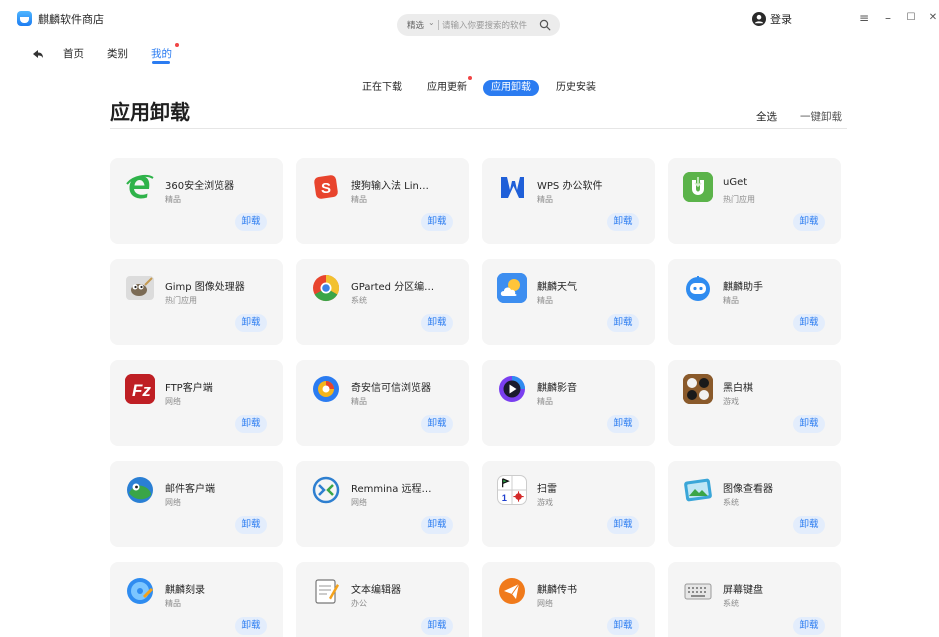 The height and width of the screenshot is (637, 939). Describe the element at coordinates (382, 599) in the screenshot. I see `app-card: 文本编辑器 办公 卸载` at that location.